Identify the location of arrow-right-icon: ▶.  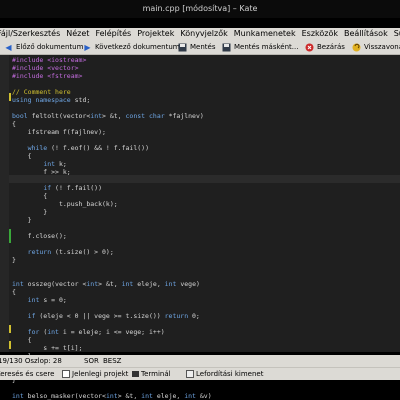
(87, 47).